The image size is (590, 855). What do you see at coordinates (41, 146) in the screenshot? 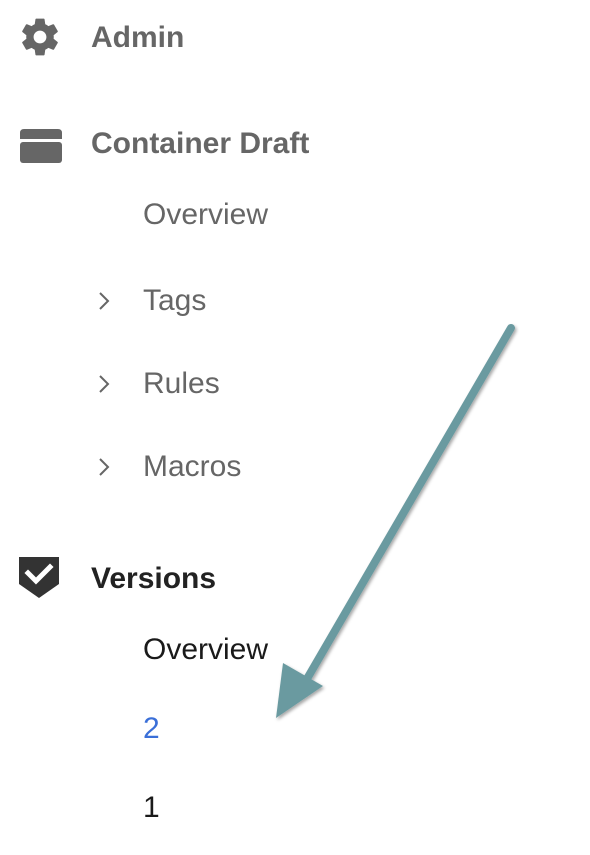
I see `folder-icon` at bounding box center [41, 146].